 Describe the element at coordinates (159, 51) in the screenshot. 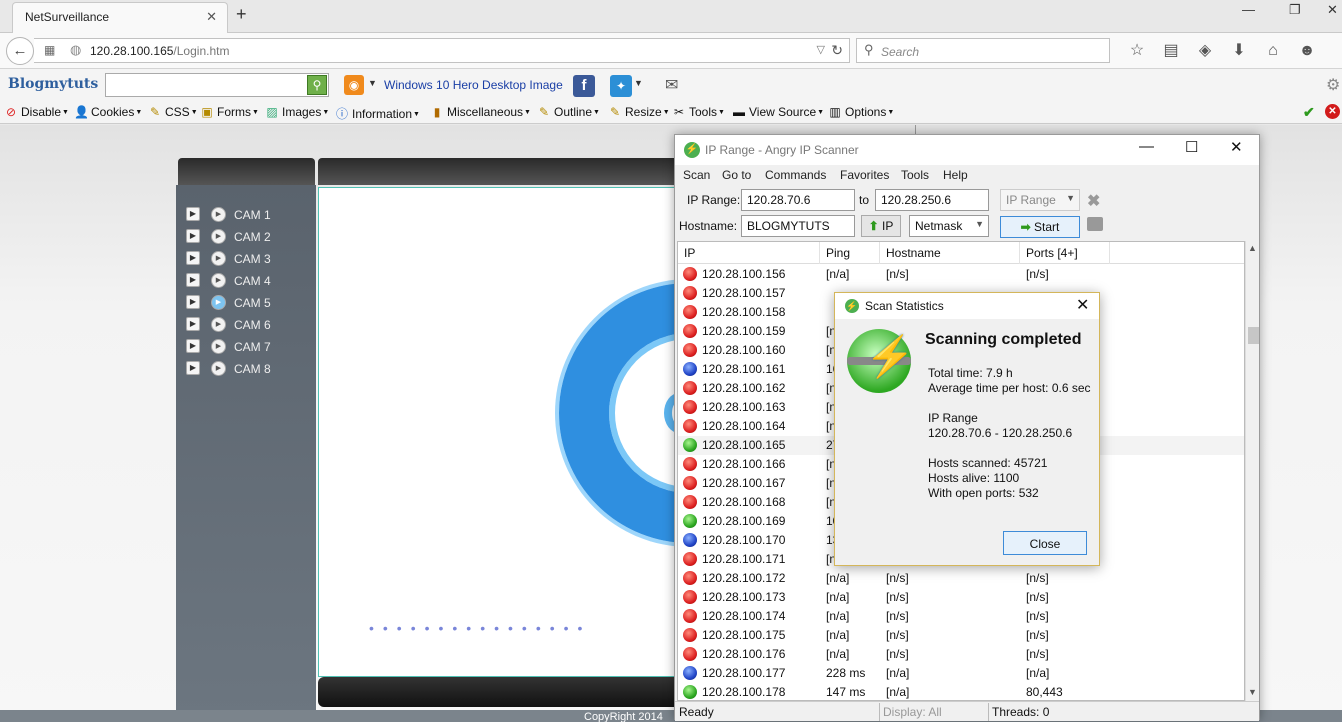

I see `url-text: 120.28.100.165/Login.htm` at that location.